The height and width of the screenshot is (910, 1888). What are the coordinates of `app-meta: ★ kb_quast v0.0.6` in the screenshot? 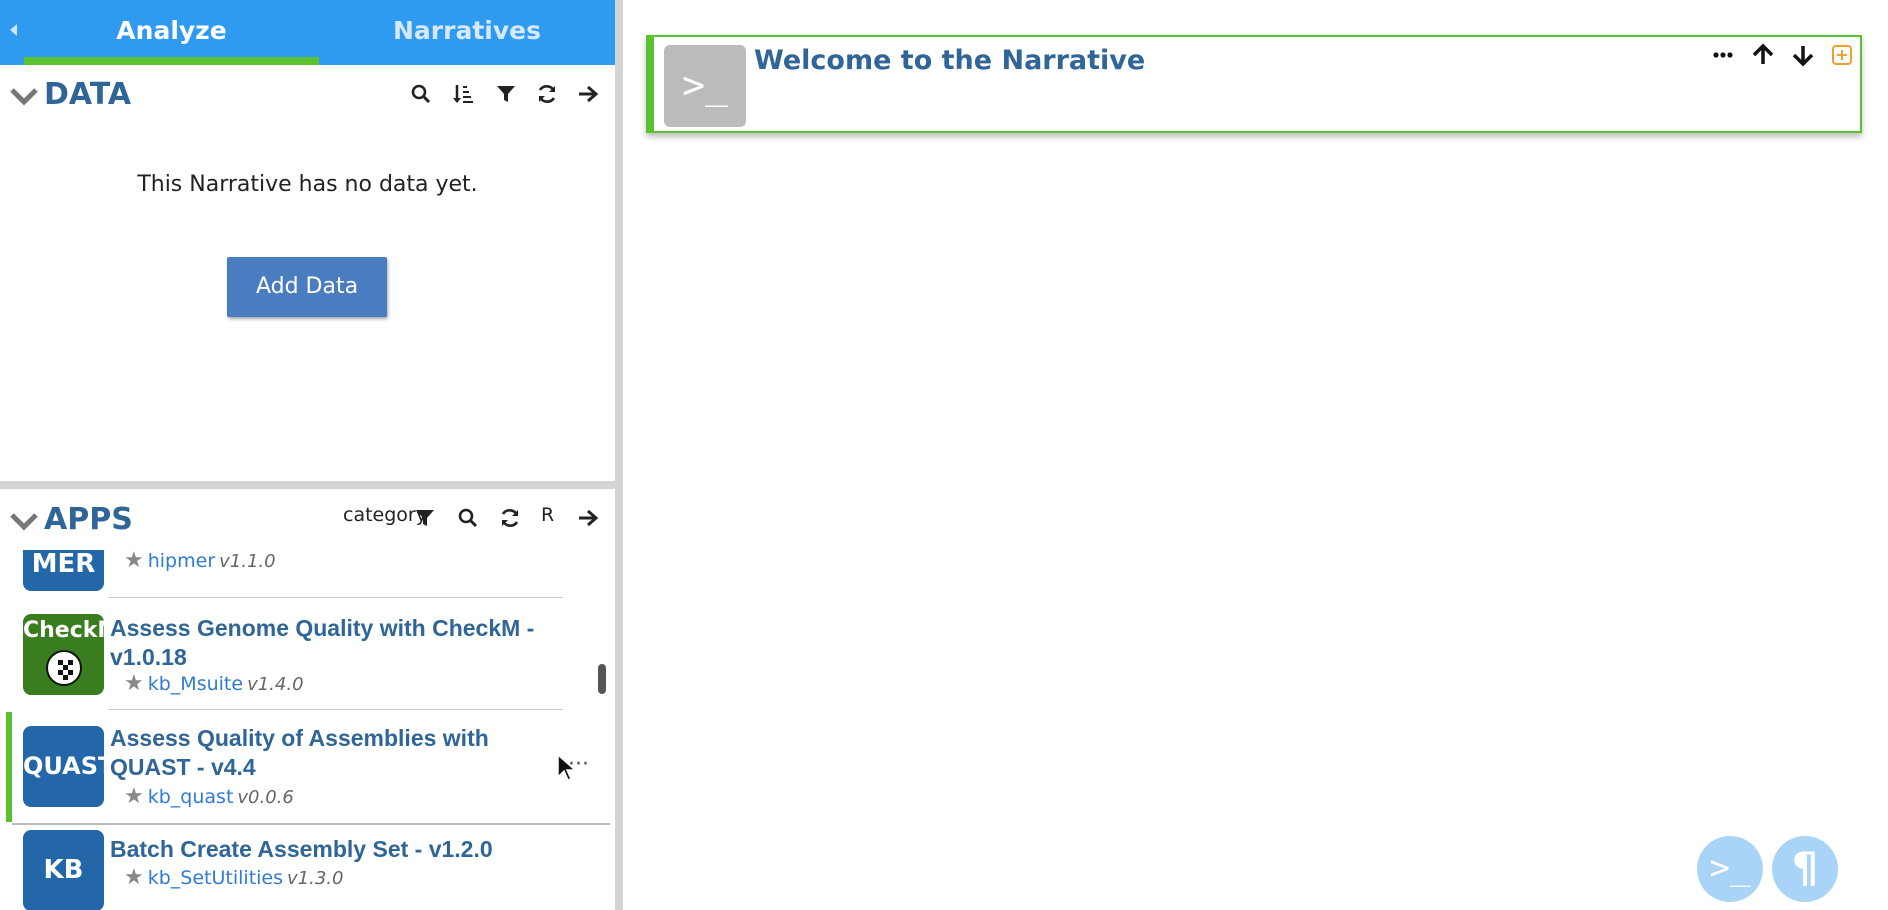 It's located at (209, 796).